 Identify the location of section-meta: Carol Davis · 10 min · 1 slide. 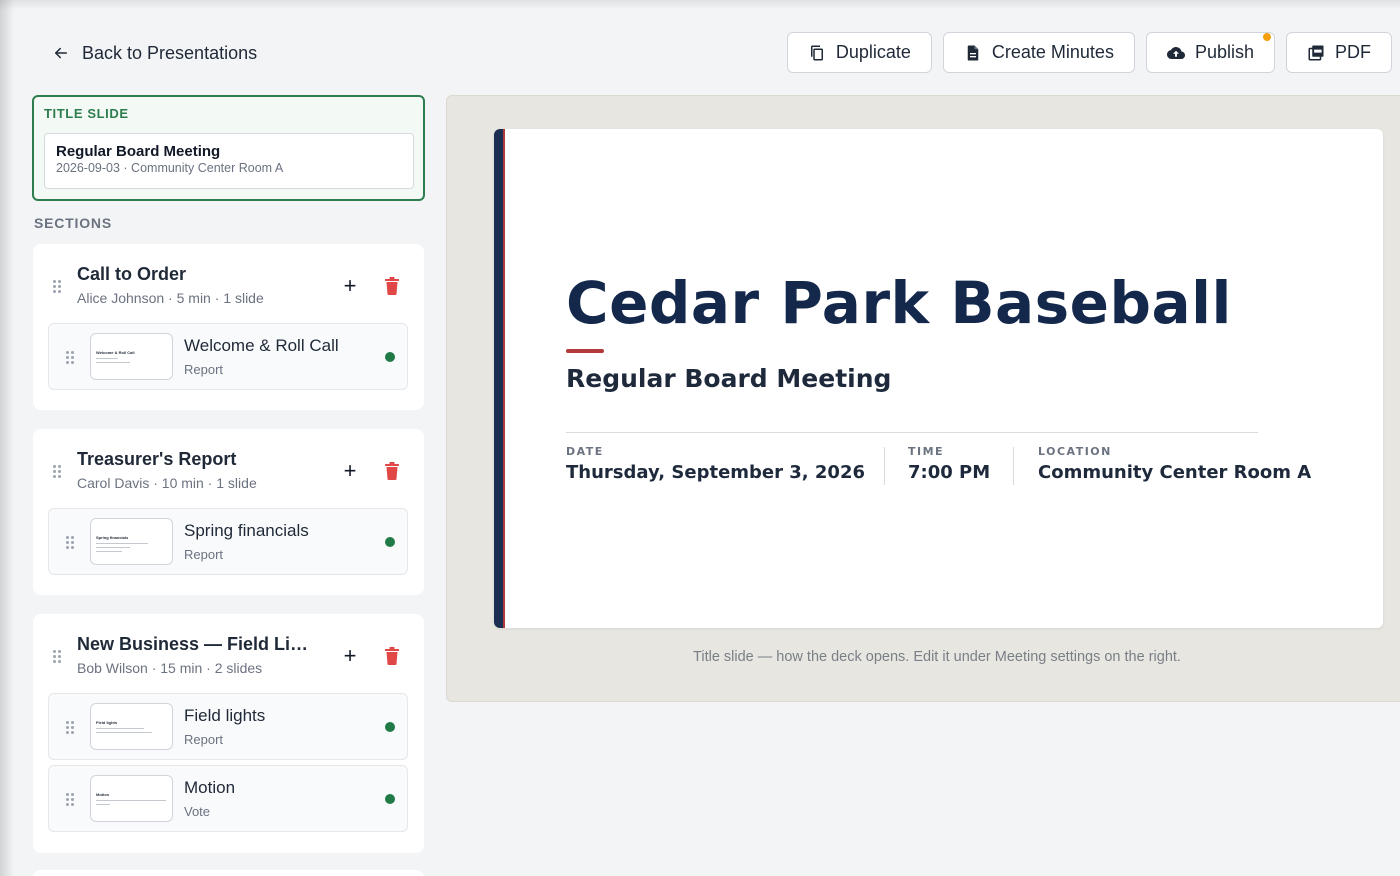
(167, 483).